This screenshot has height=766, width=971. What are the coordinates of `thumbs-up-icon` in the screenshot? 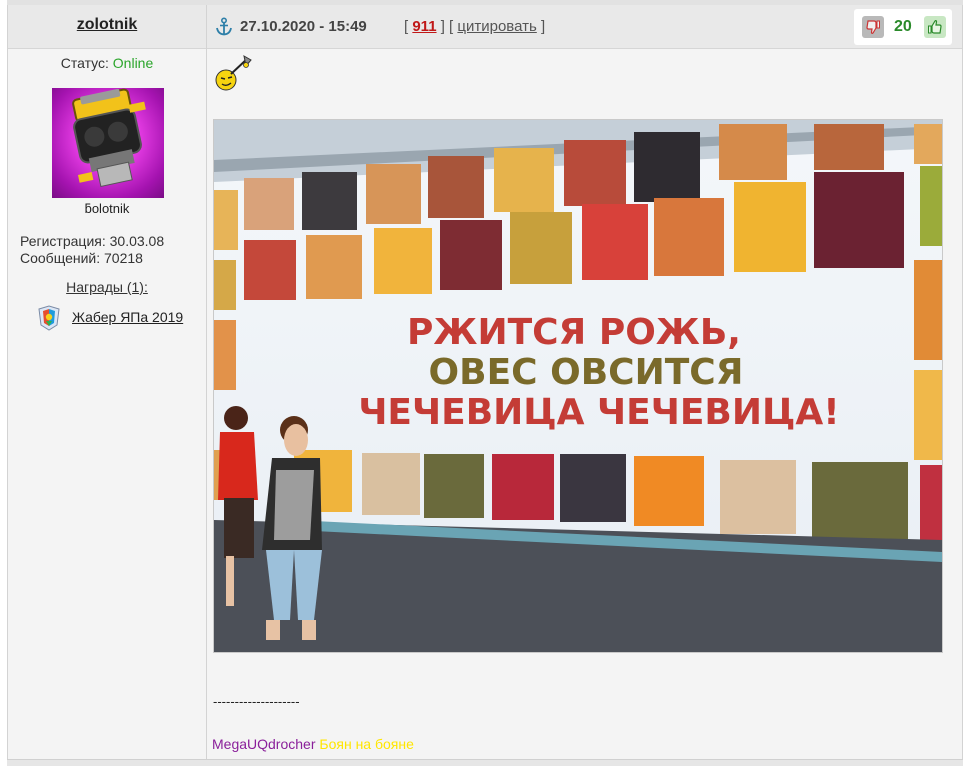 It's located at (935, 27).